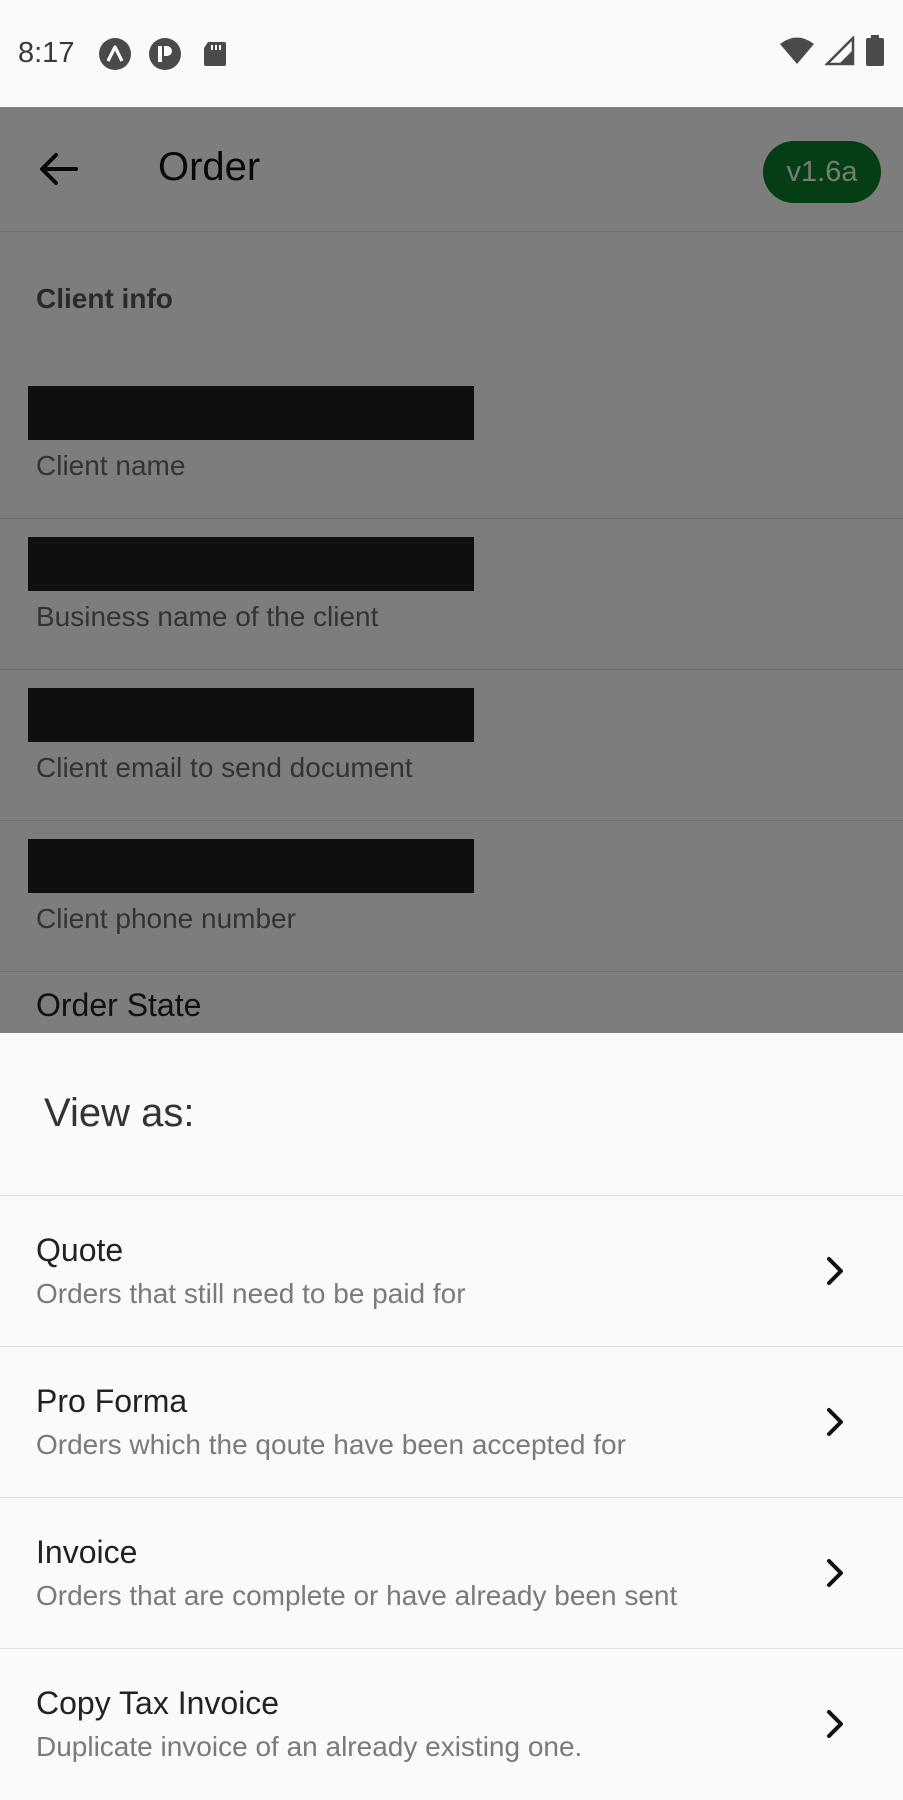 The image size is (903, 1800). What do you see at coordinates (119, 1113) in the screenshot?
I see `sheet-title: View as:` at bounding box center [119, 1113].